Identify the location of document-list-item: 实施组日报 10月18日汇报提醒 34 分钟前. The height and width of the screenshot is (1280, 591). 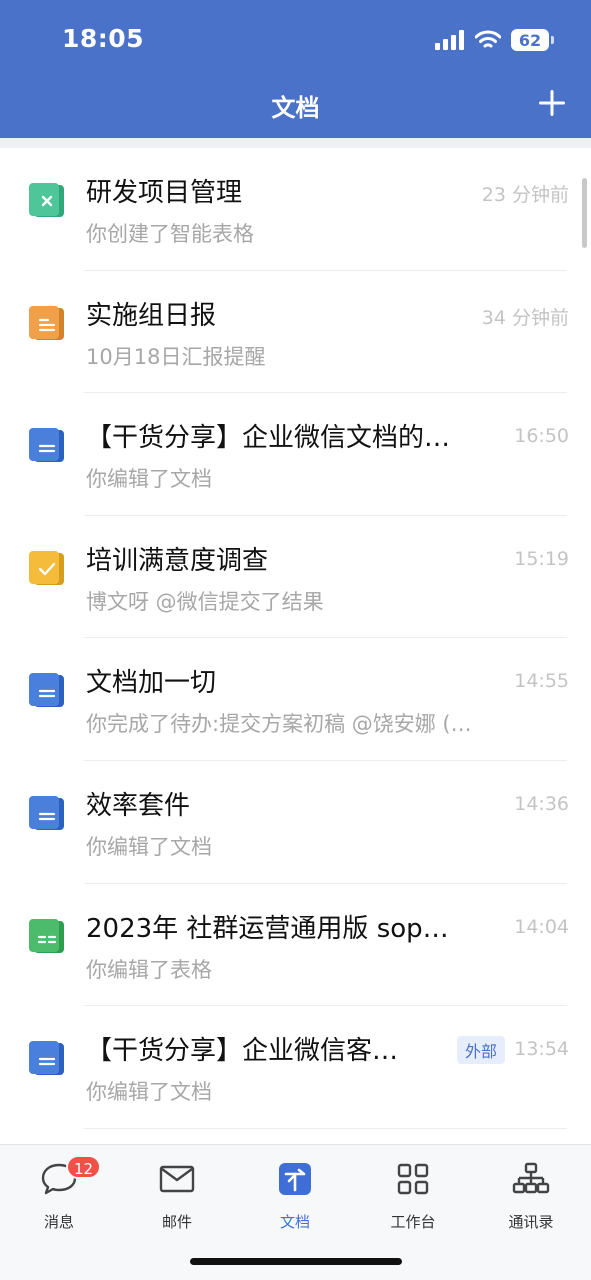
(295, 332).